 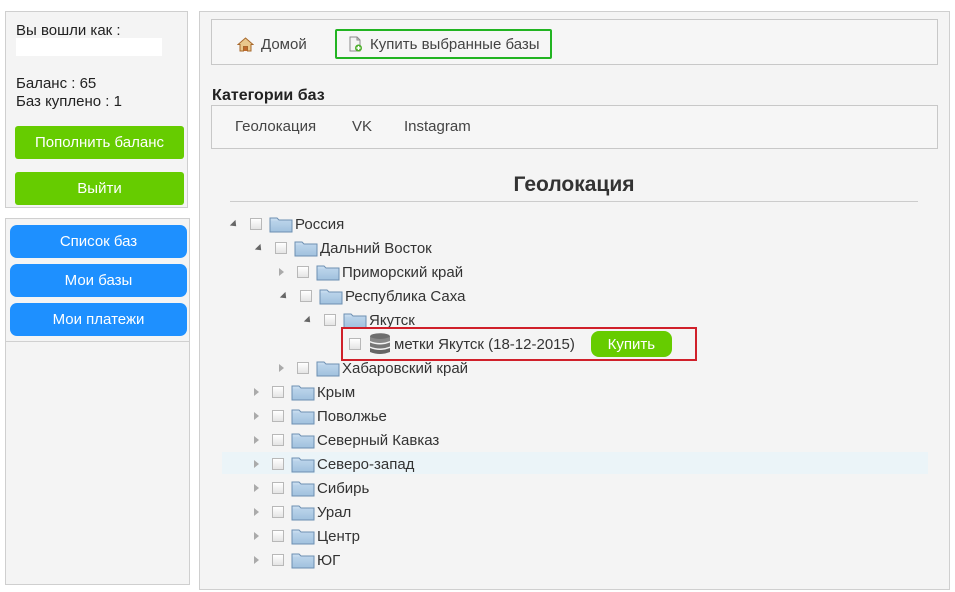 I want to click on geolocation-title: Геолокация, so click(x=574, y=184).